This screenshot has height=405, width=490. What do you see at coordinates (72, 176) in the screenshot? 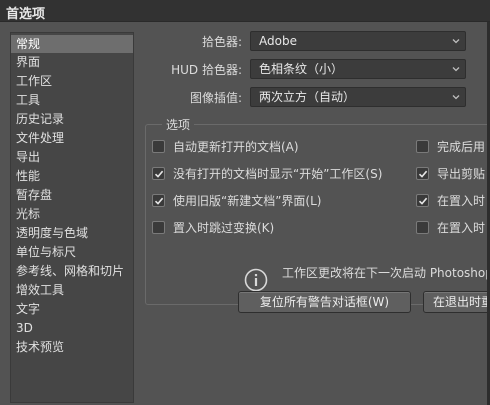
I see `nav-item-performance: 性能` at bounding box center [72, 176].